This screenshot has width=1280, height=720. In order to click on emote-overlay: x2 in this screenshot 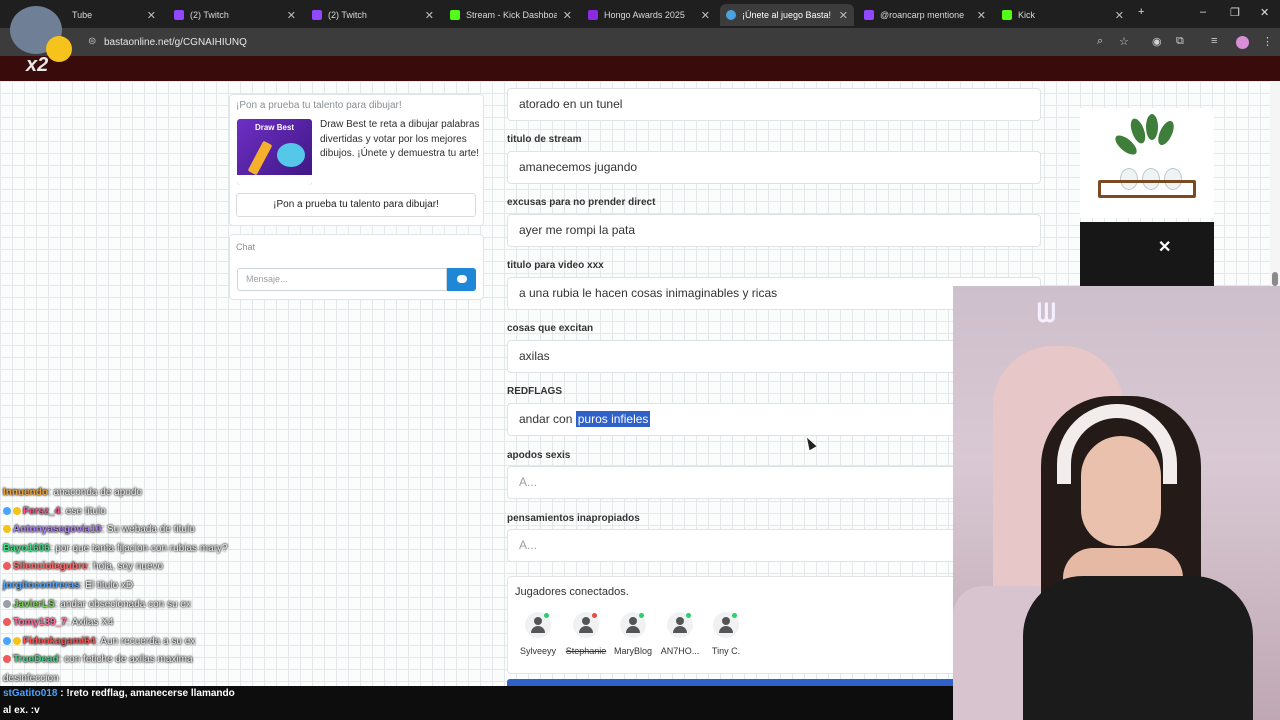, I will do `click(39, 38)`.